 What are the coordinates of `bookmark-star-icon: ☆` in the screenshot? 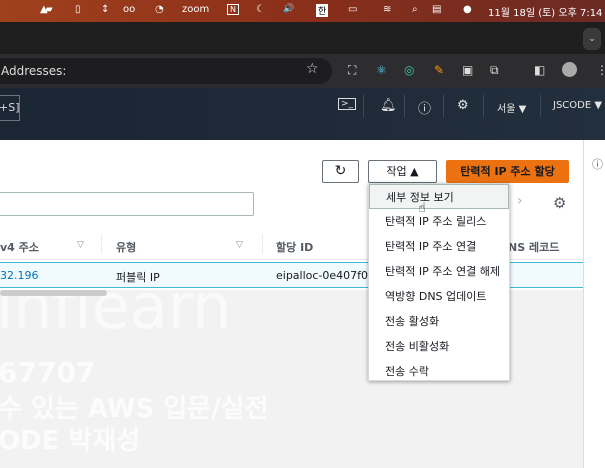 It's located at (312, 69).